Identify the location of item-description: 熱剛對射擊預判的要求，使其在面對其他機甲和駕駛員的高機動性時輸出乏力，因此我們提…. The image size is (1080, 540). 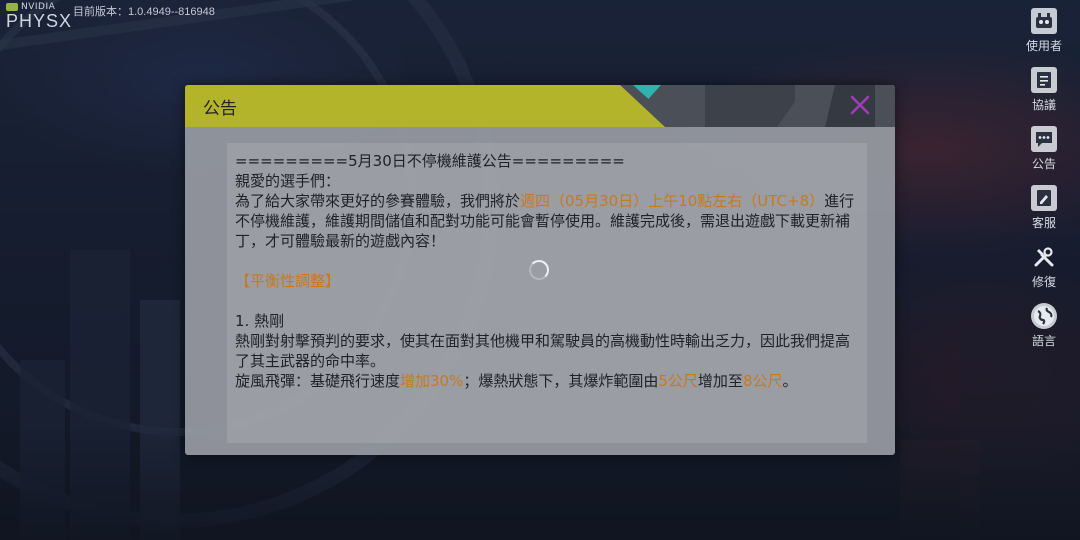
(543, 351).